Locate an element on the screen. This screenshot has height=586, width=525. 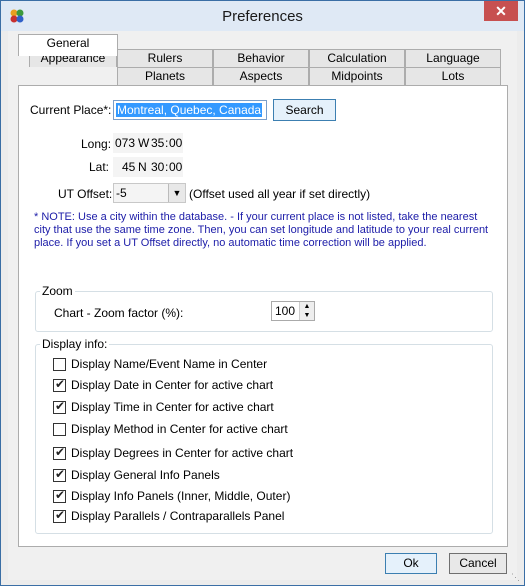
zoom-group-title: Zoom is located at coordinates (57, 291).